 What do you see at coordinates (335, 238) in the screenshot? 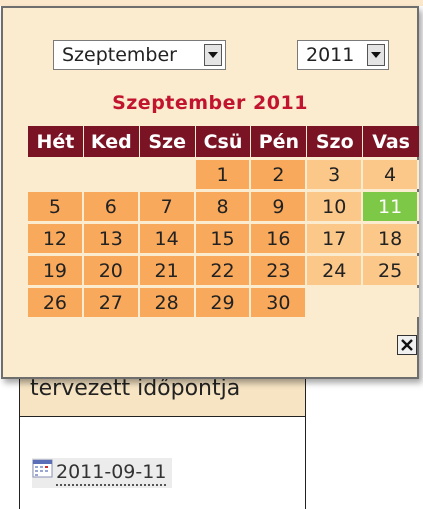
I see `day-cell: 17` at bounding box center [335, 238].